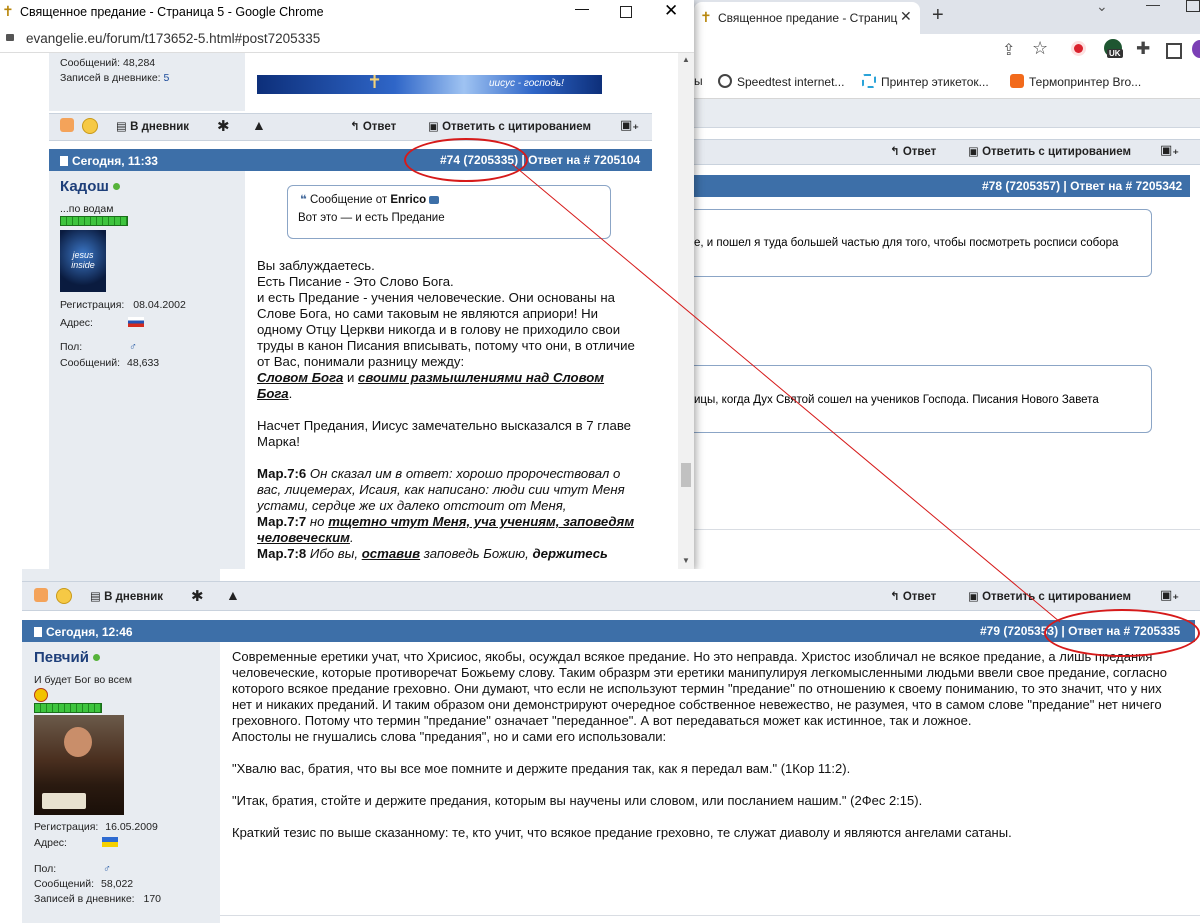 This screenshot has width=1200, height=923. Describe the element at coordinates (686, 560) in the screenshot. I see `scroll-down-arrow-icon: ▼` at that location.